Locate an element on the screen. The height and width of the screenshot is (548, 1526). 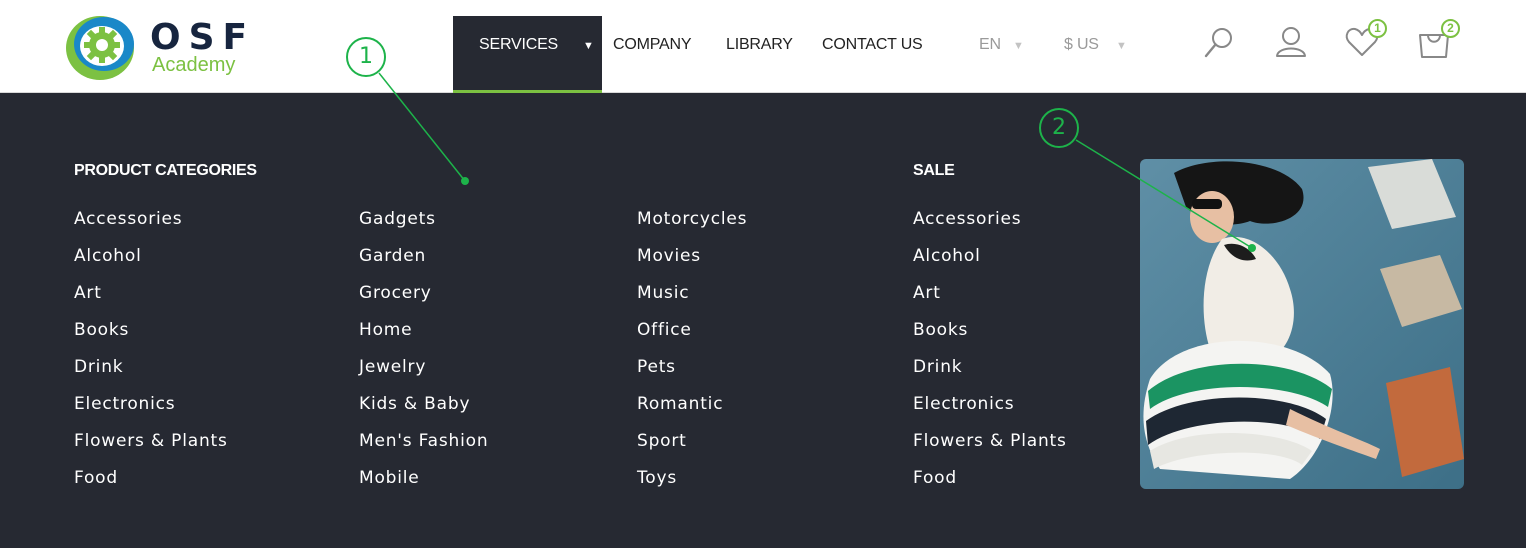
brand-name: OSF is located at coordinates (203, 37).